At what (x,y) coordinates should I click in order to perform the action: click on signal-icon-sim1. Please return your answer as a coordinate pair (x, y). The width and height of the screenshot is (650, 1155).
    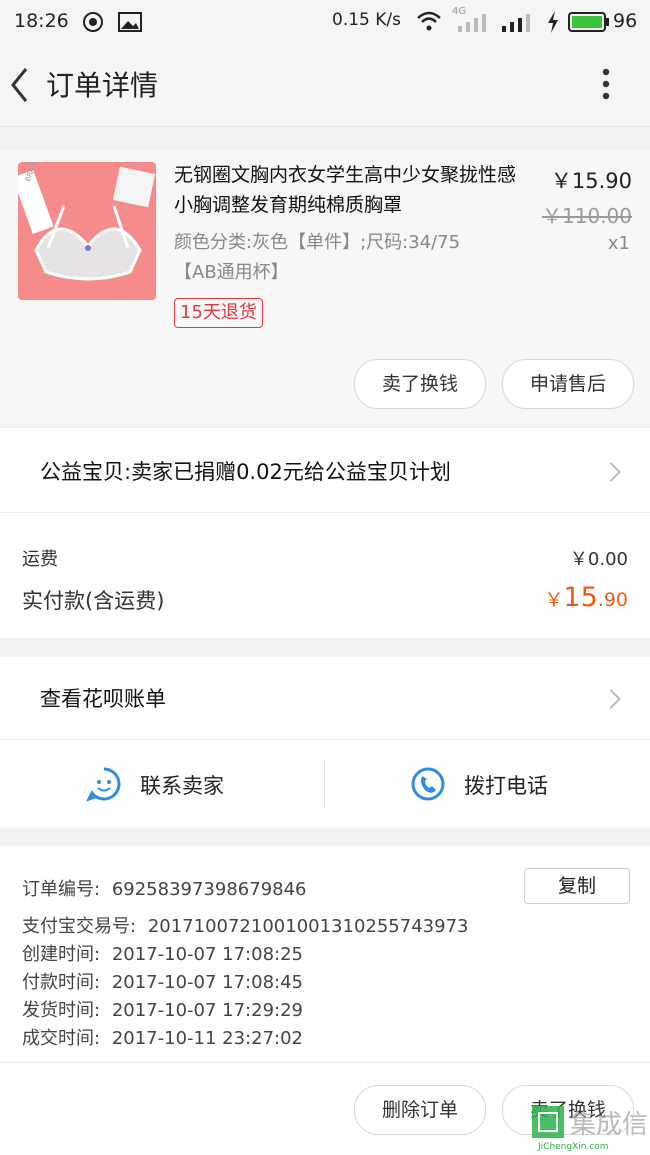
    Looking at the image, I should click on (472, 23).